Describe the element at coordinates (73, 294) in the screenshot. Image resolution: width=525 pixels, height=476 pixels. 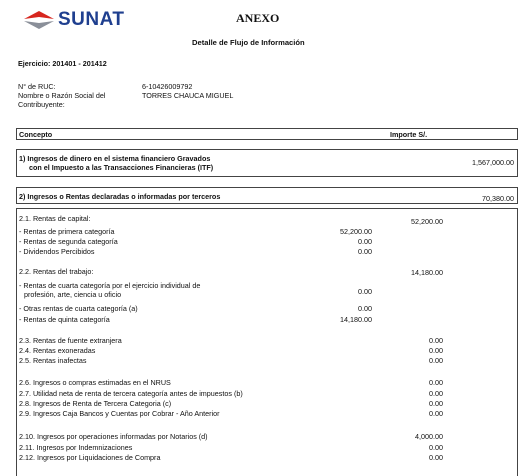
I see `row-2-2-1-label-cont: profesión, arte, ciencia u oficio` at that location.